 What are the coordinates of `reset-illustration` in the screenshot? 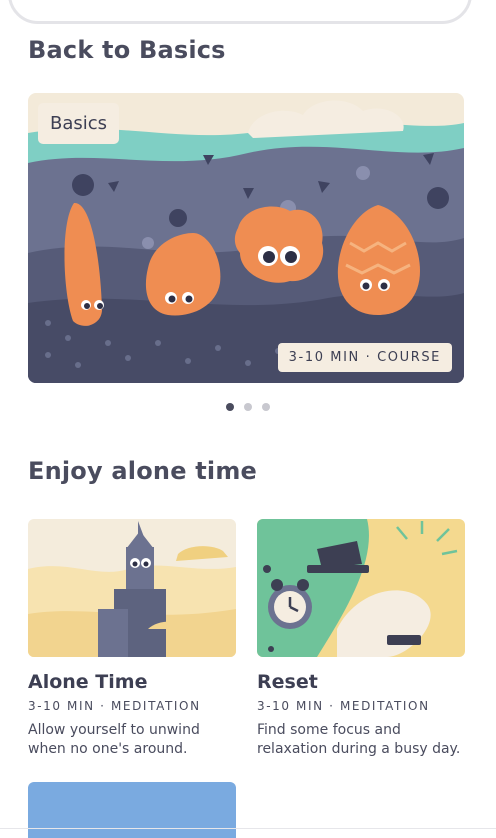 It's located at (361, 588).